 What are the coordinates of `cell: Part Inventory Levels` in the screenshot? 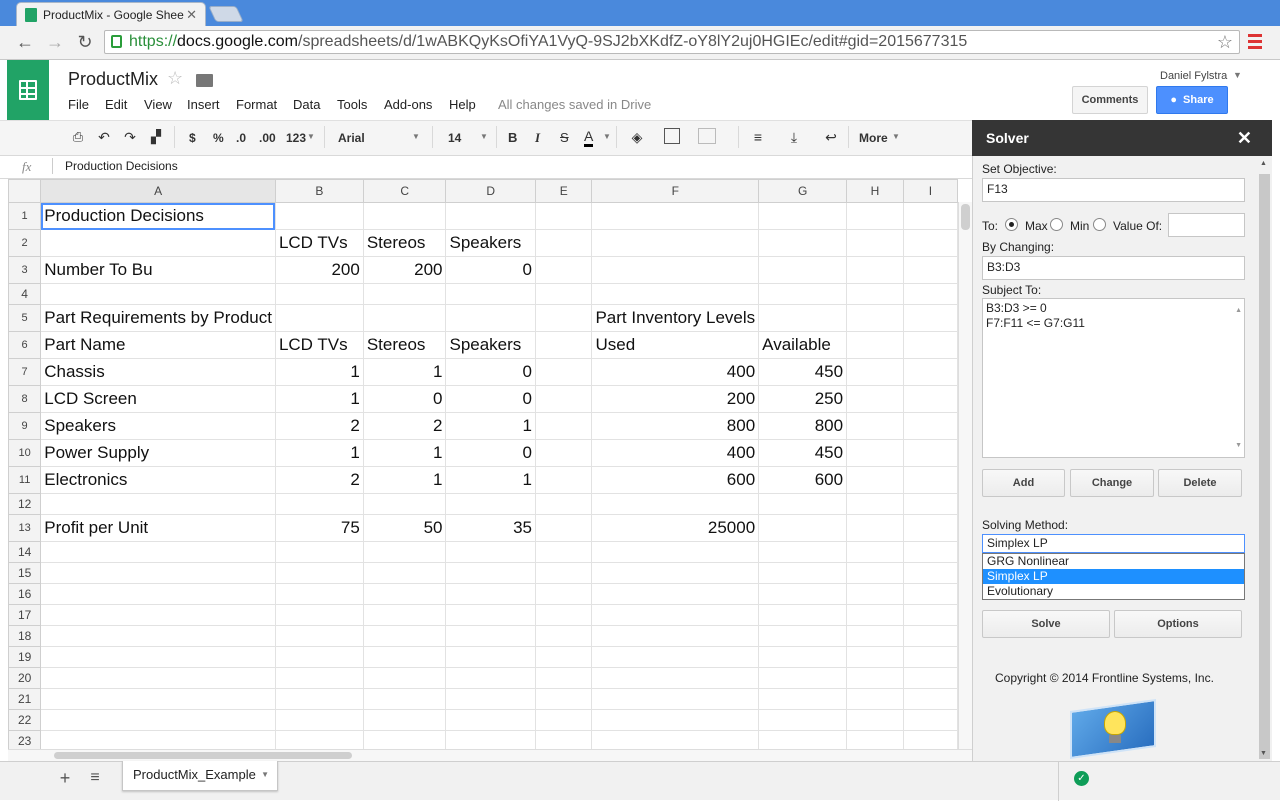 It's located at (675, 318).